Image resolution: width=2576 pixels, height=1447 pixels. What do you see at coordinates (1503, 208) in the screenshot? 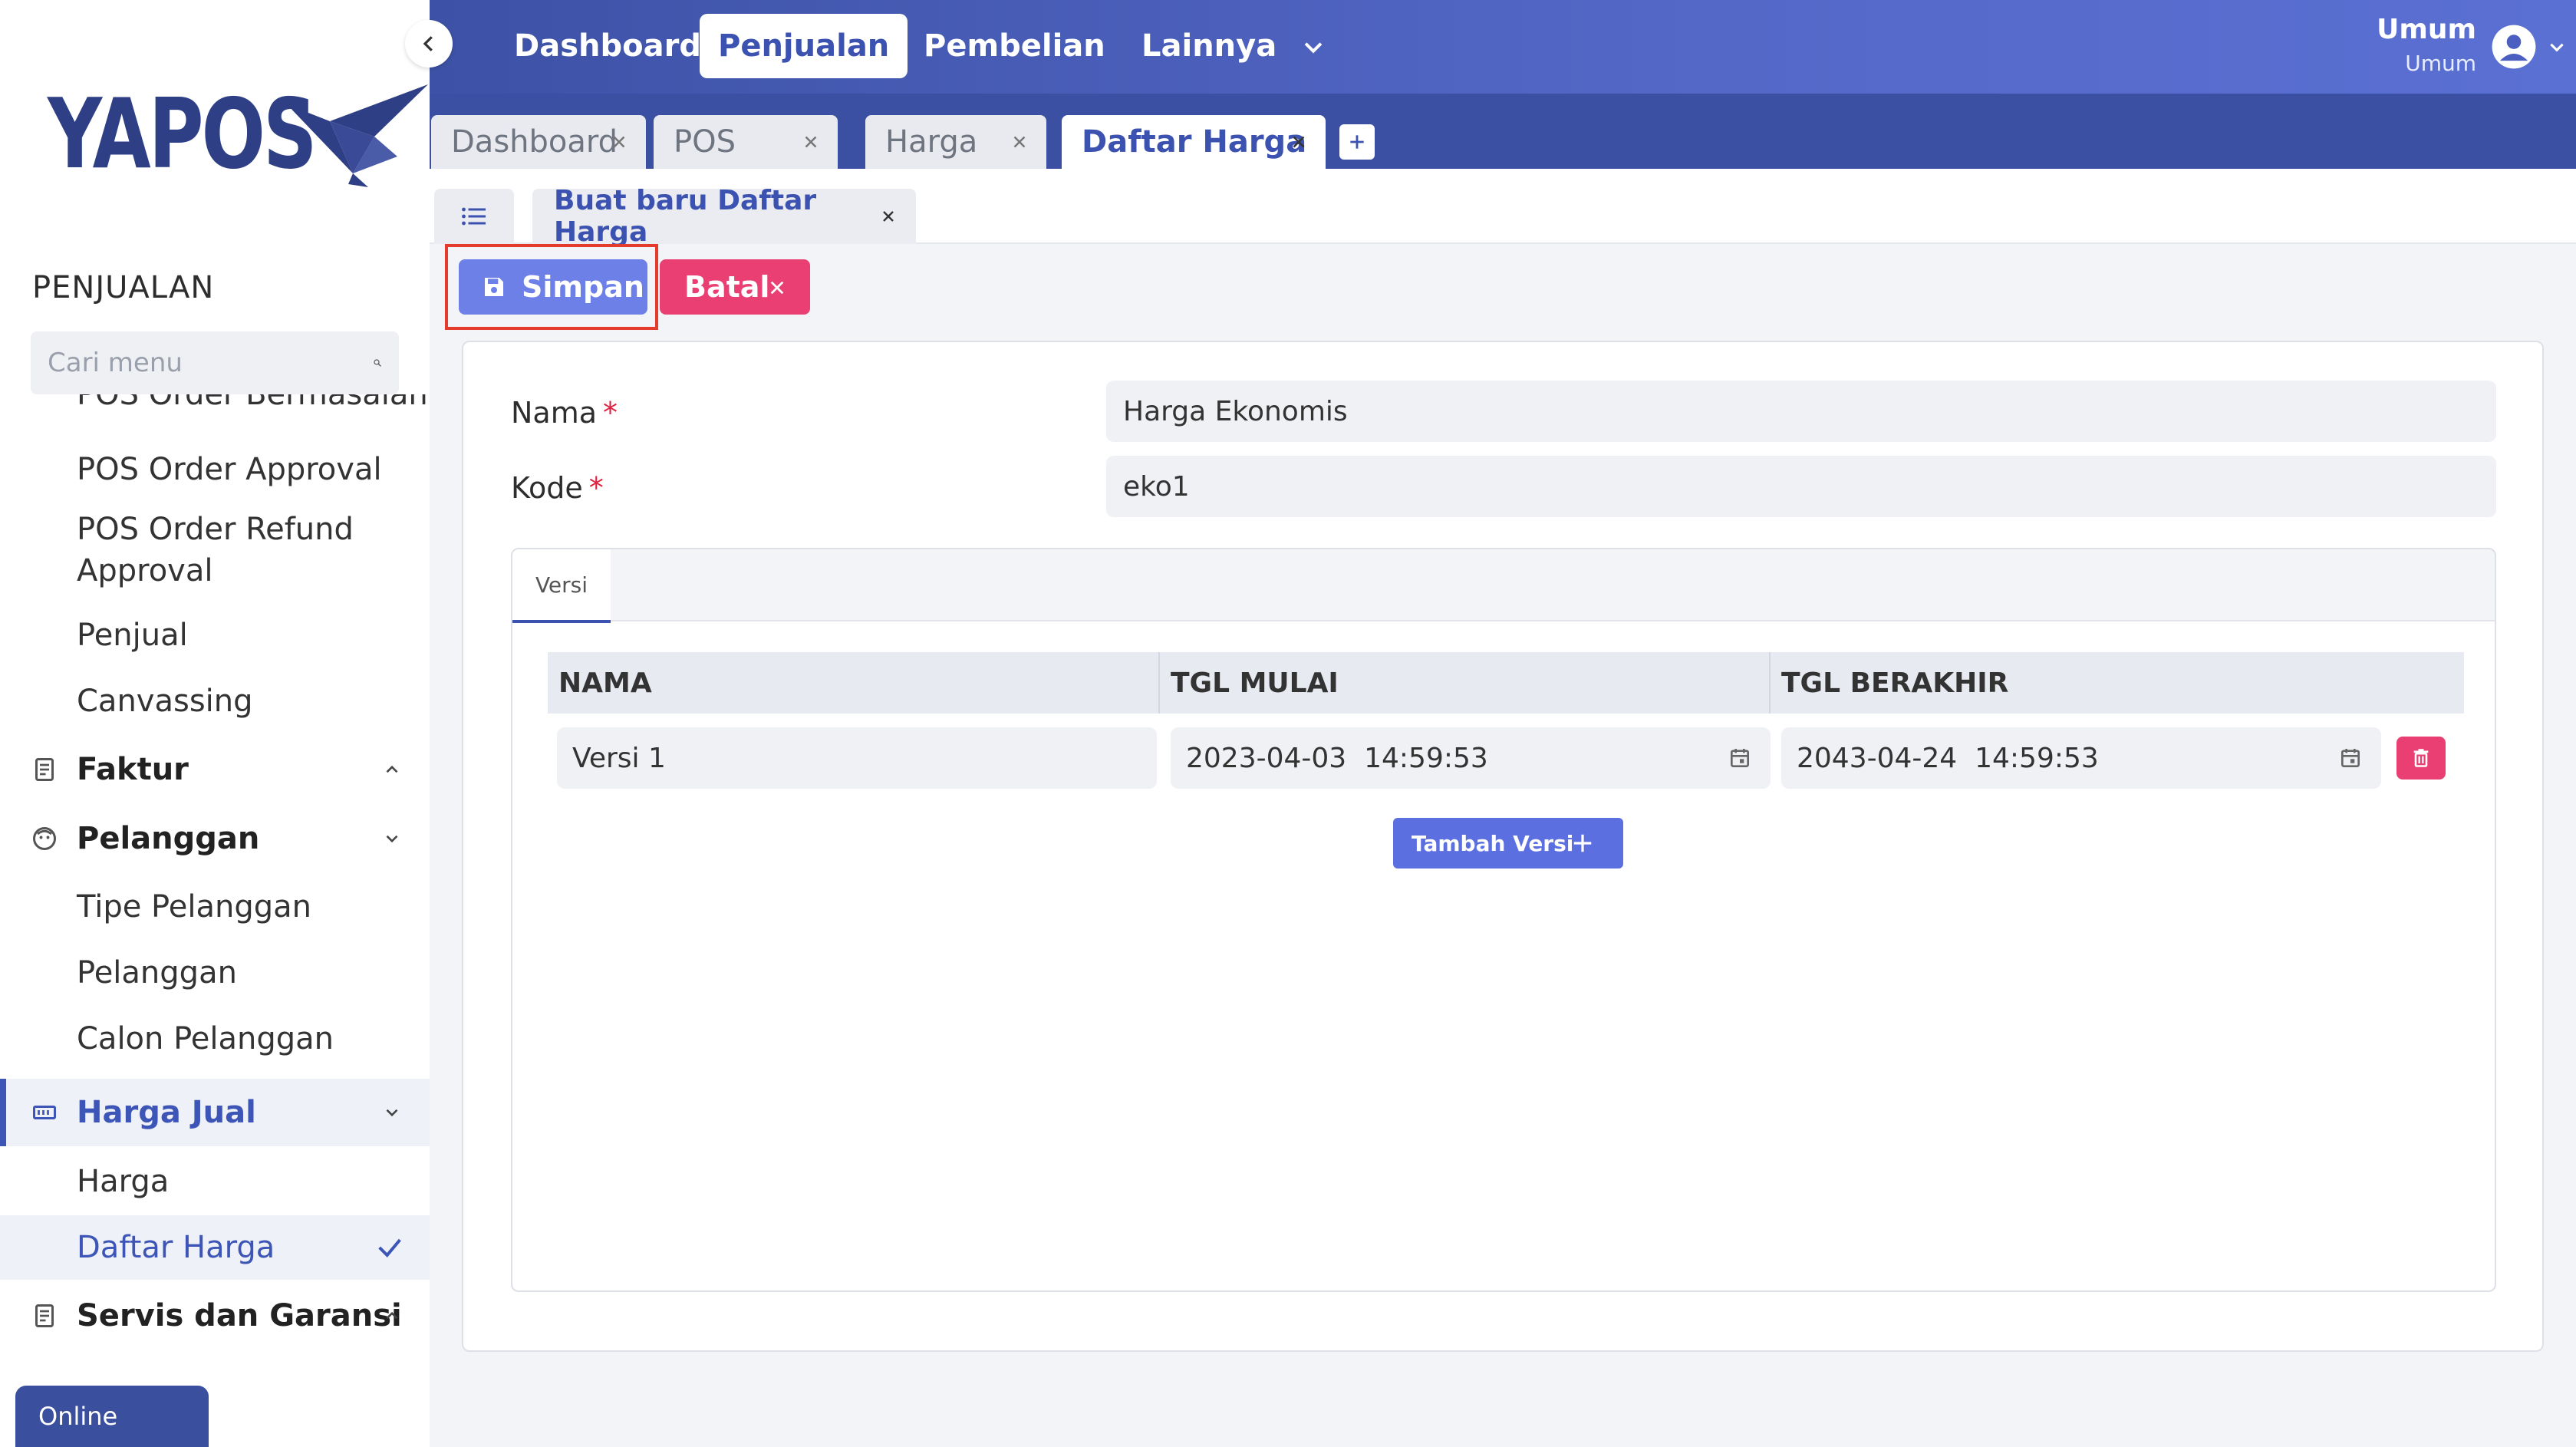
I see `sub-tab-bar: Buat baru Daftar Harga` at bounding box center [1503, 208].